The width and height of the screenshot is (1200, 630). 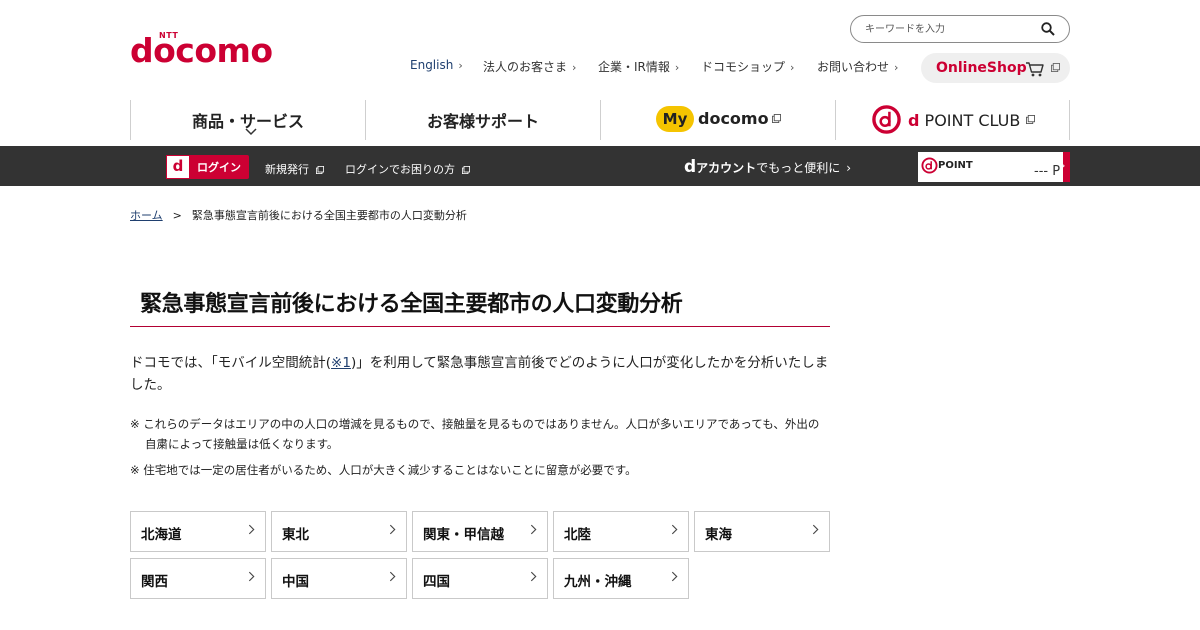 What do you see at coordinates (621, 531) in the screenshot?
I see `region-button-hokuriku: 北陸` at bounding box center [621, 531].